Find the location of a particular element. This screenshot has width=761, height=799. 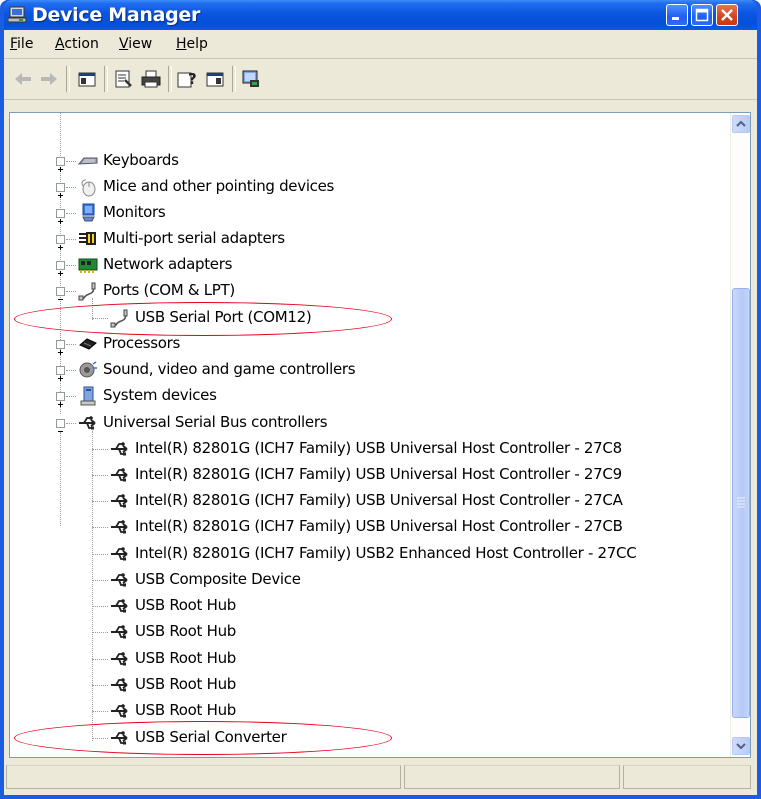

status-cell-tertiary is located at coordinates (687, 777).